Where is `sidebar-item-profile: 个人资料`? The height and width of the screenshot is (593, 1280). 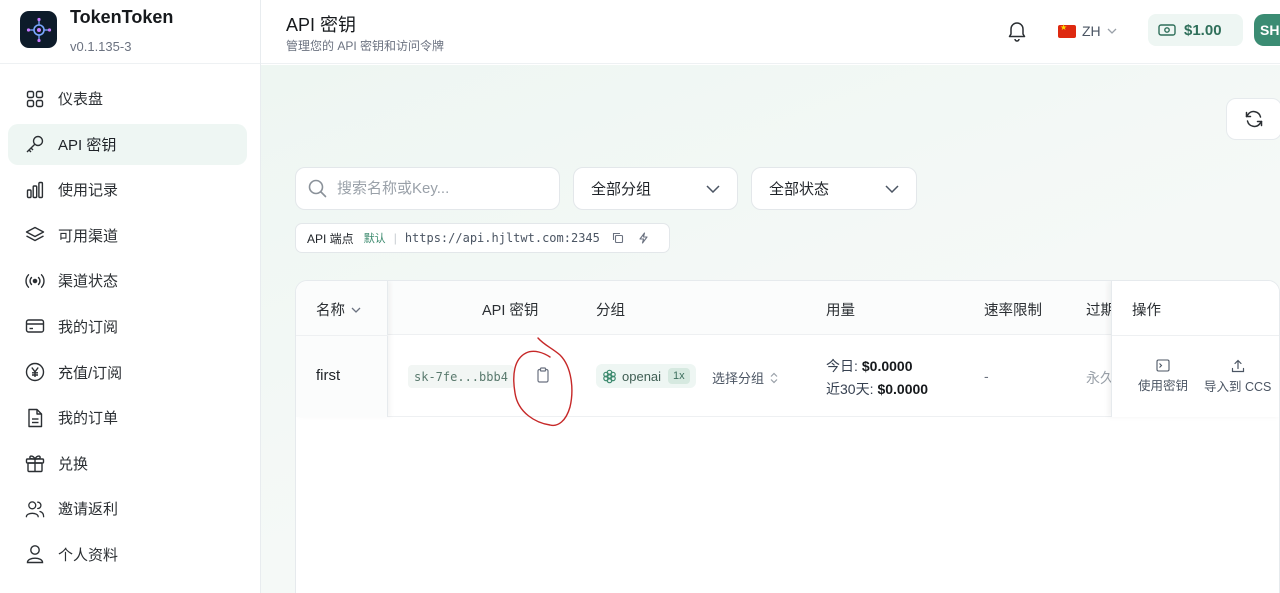 sidebar-item-profile: 个人资料 is located at coordinates (127, 554).